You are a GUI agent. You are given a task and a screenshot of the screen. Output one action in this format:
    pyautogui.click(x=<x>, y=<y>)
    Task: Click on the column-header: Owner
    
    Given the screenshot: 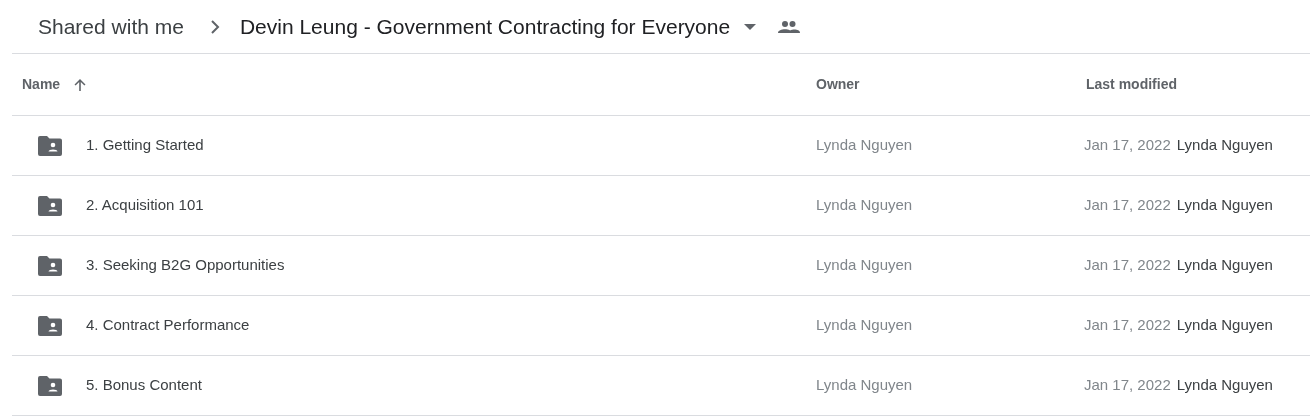 What is the action you would take?
    pyautogui.click(x=838, y=84)
    